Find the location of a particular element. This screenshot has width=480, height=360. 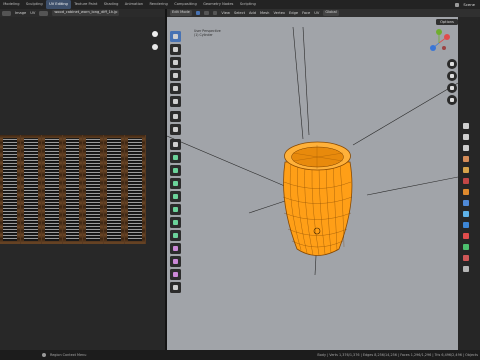

spin-tool is located at coordinates (175, 235).